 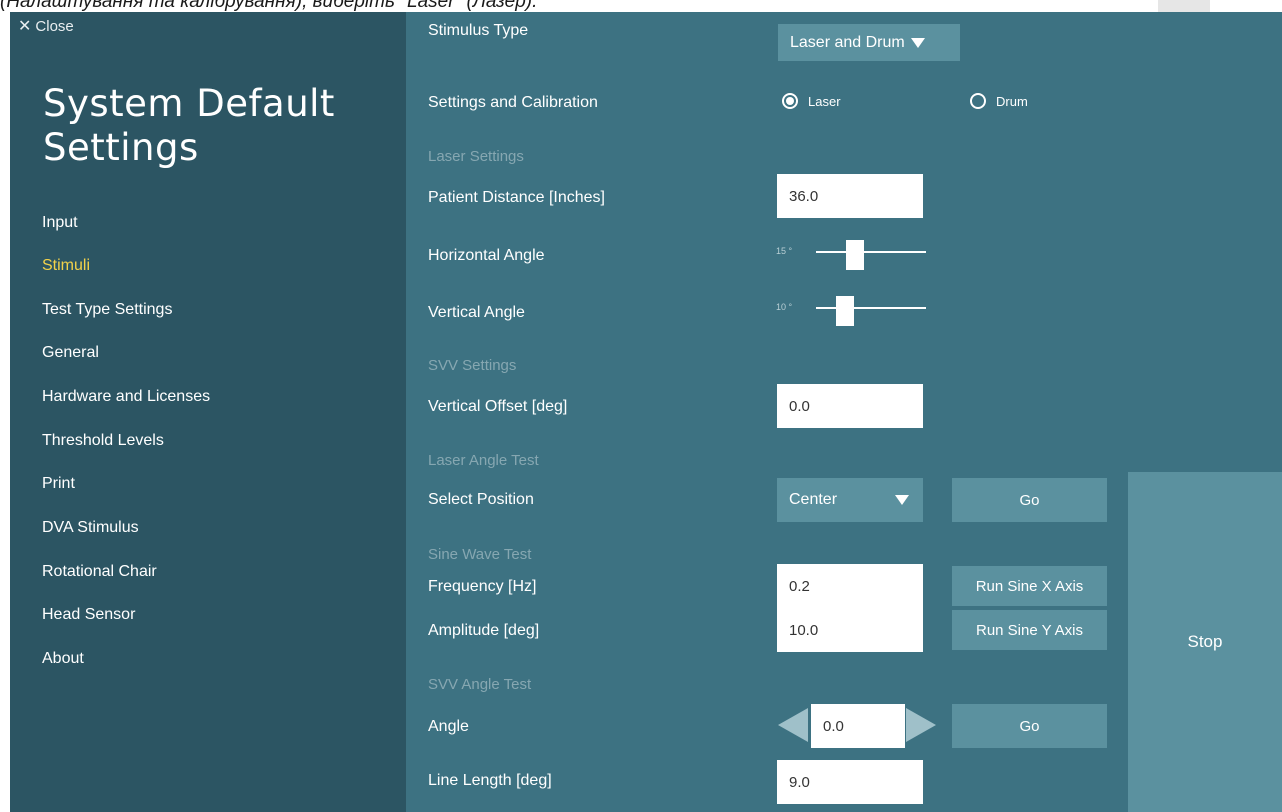 What do you see at coordinates (478, 30) in the screenshot?
I see `stimulus-type-label: Stimulus Type` at bounding box center [478, 30].